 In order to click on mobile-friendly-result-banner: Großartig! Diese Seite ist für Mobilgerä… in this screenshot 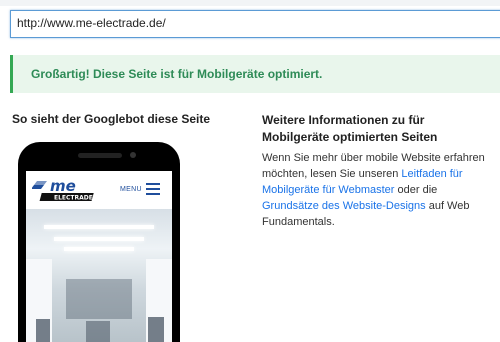, I will do `click(255, 74)`.